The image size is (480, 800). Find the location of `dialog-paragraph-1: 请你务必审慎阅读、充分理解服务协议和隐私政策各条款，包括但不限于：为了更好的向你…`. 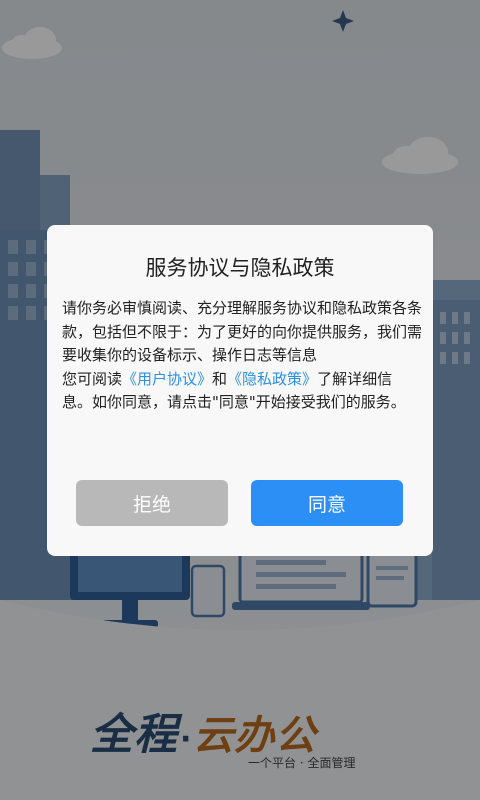

dialog-paragraph-1: 请你务必审慎阅读、充分理解服务协议和隐私政策各条款，包括但不限于：为了更好的向你… is located at coordinates (242, 331).